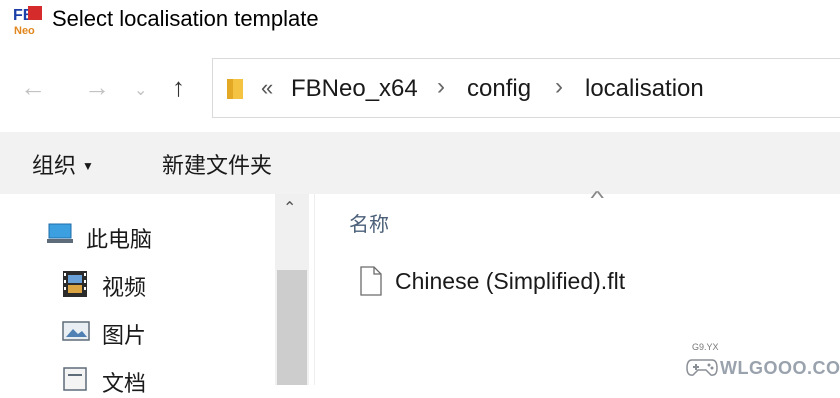  I want to click on gamepad-icon, so click(702, 369).